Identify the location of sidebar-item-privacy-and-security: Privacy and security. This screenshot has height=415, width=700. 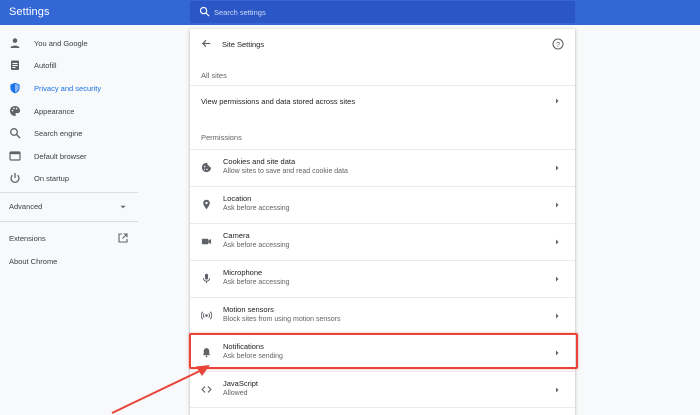
(69, 88).